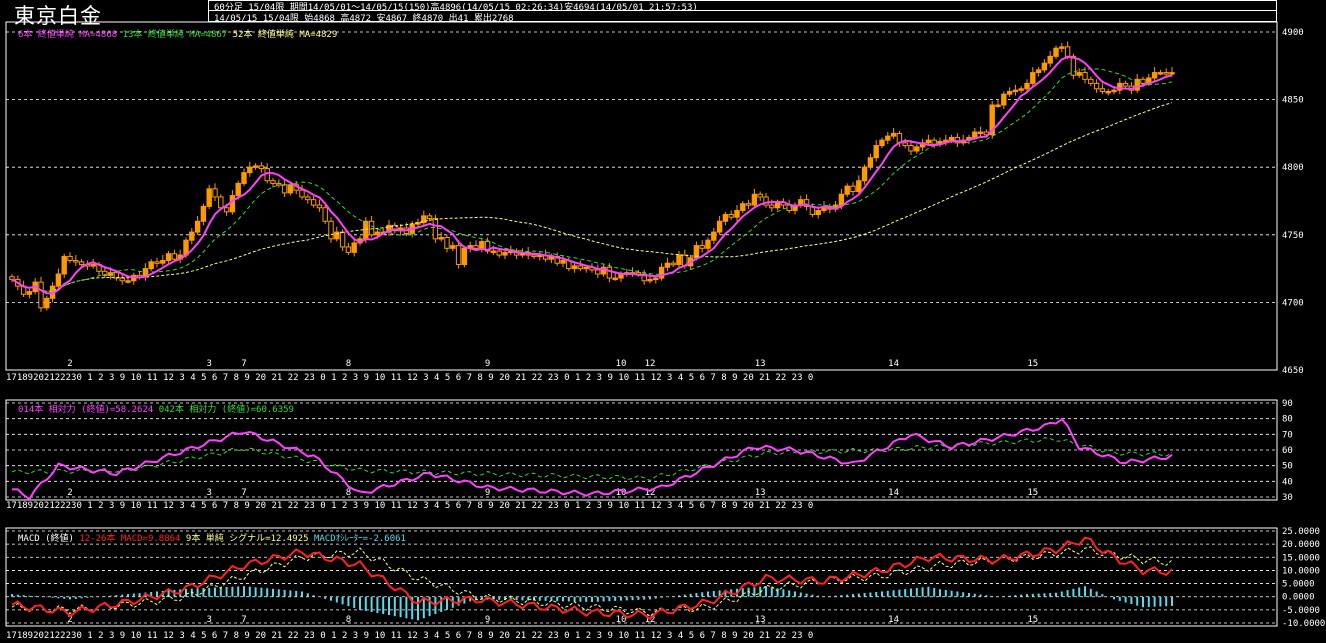 The height and width of the screenshot is (643, 1326). Describe the element at coordinates (348, 364) in the screenshot. I see `price-day-label: 8` at that location.